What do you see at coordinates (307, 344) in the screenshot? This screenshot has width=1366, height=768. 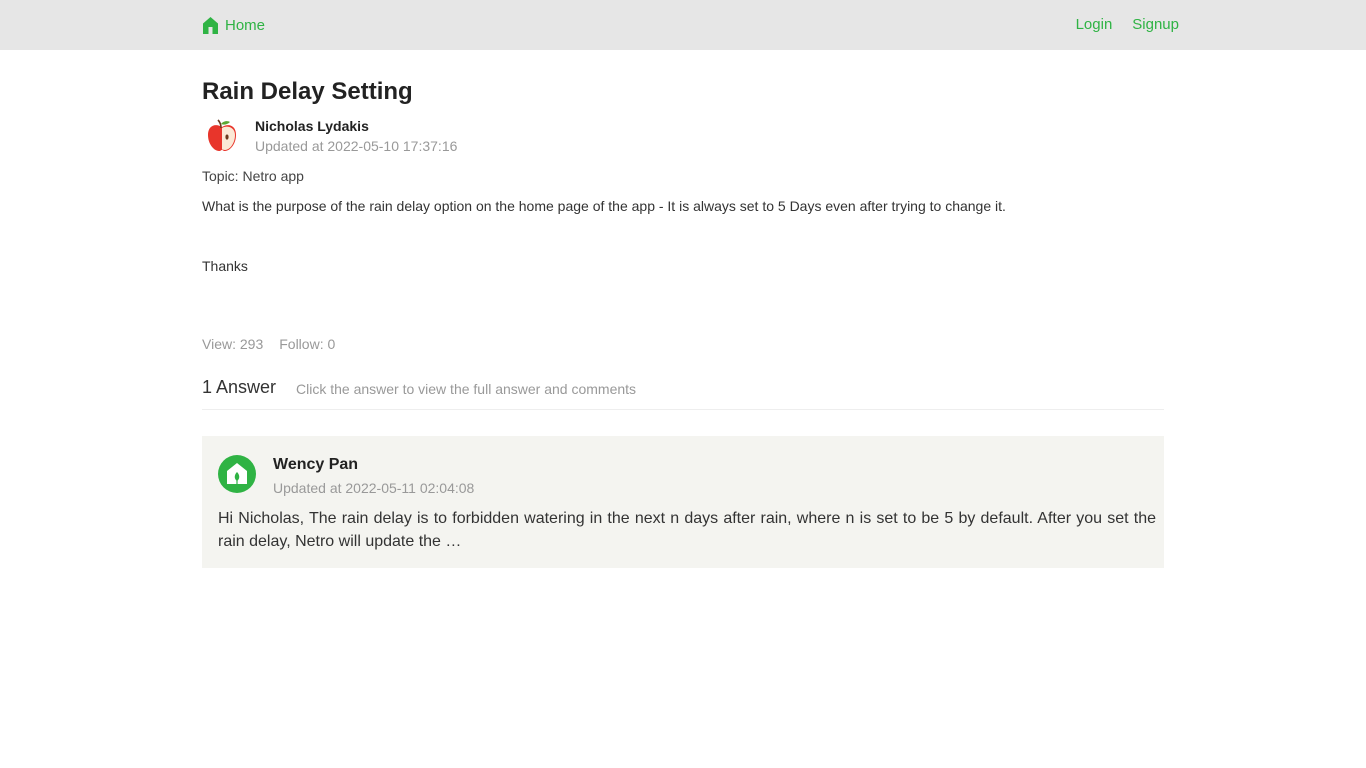 I see `follow-count: Follow: 0` at bounding box center [307, 344].